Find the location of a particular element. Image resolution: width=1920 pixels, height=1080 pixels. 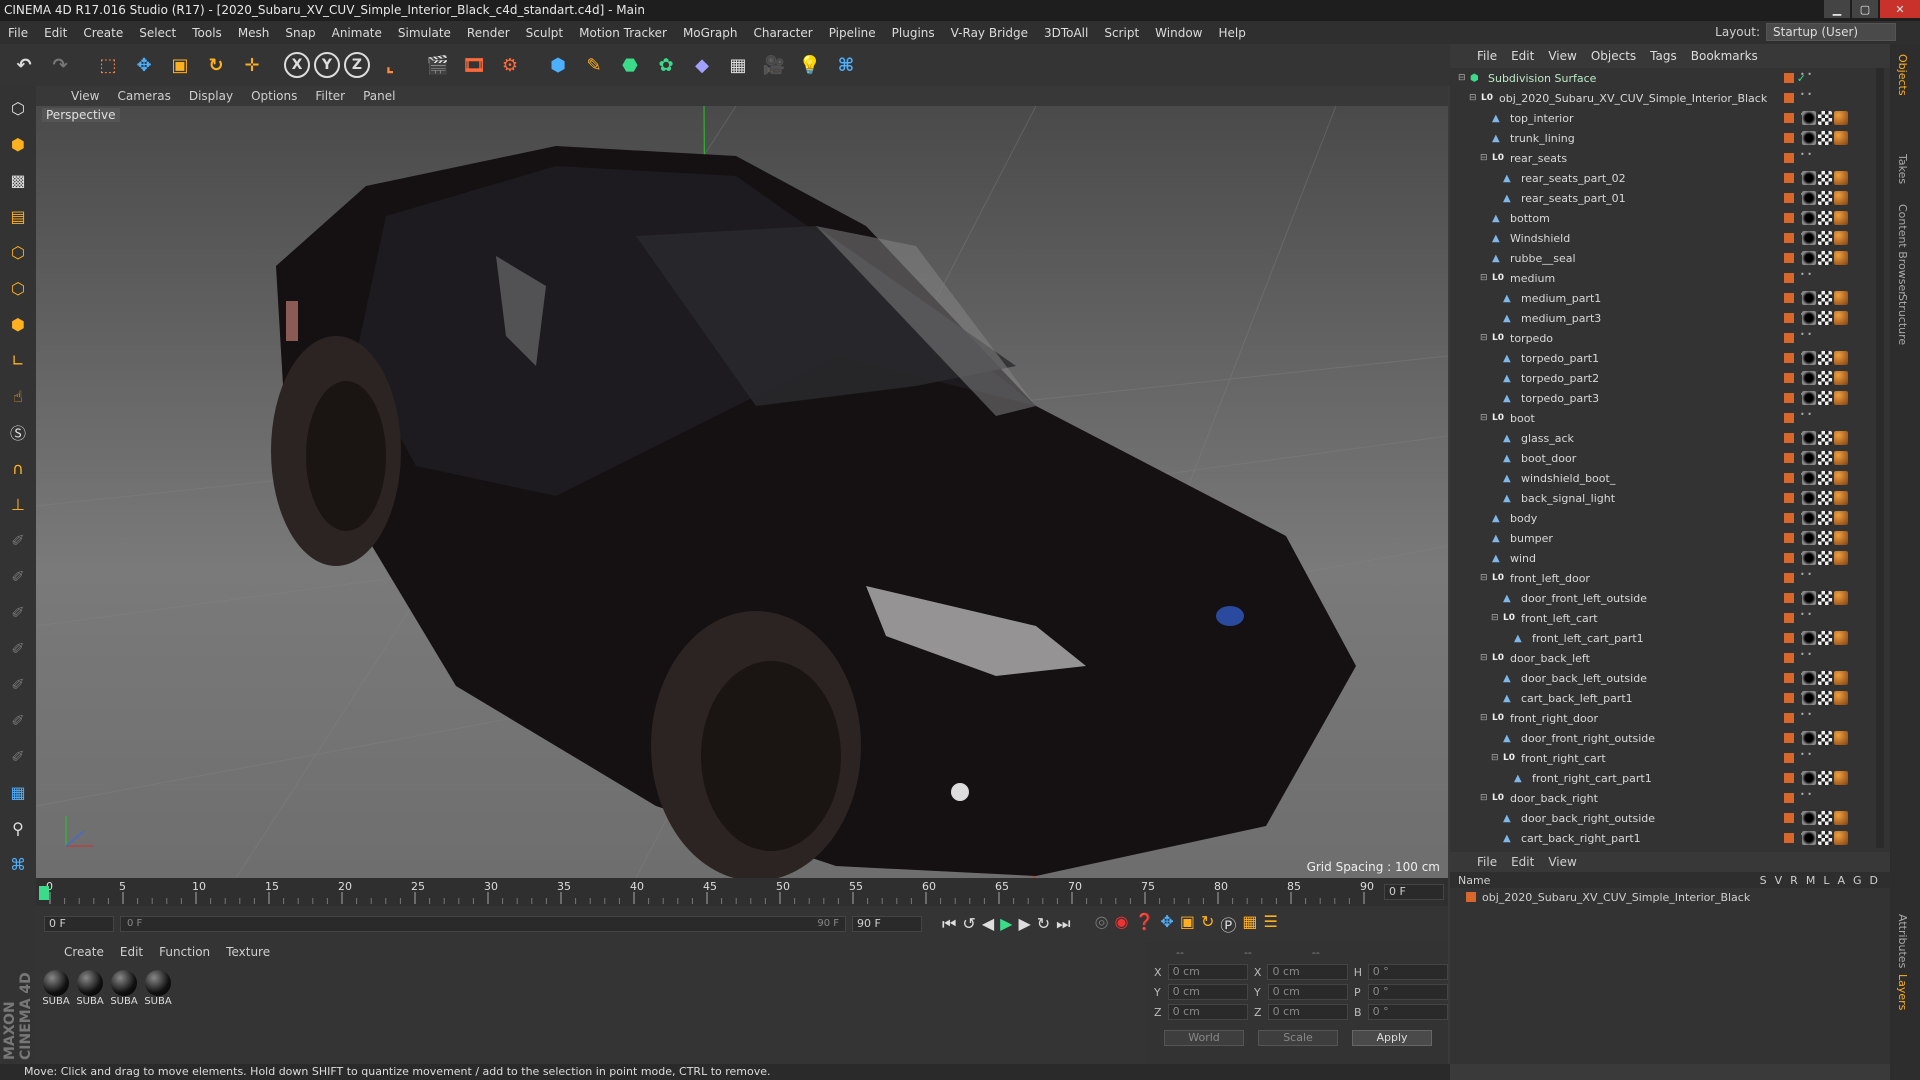

edges-mode-icon: ⬡ is located at coordinates (18, 288).